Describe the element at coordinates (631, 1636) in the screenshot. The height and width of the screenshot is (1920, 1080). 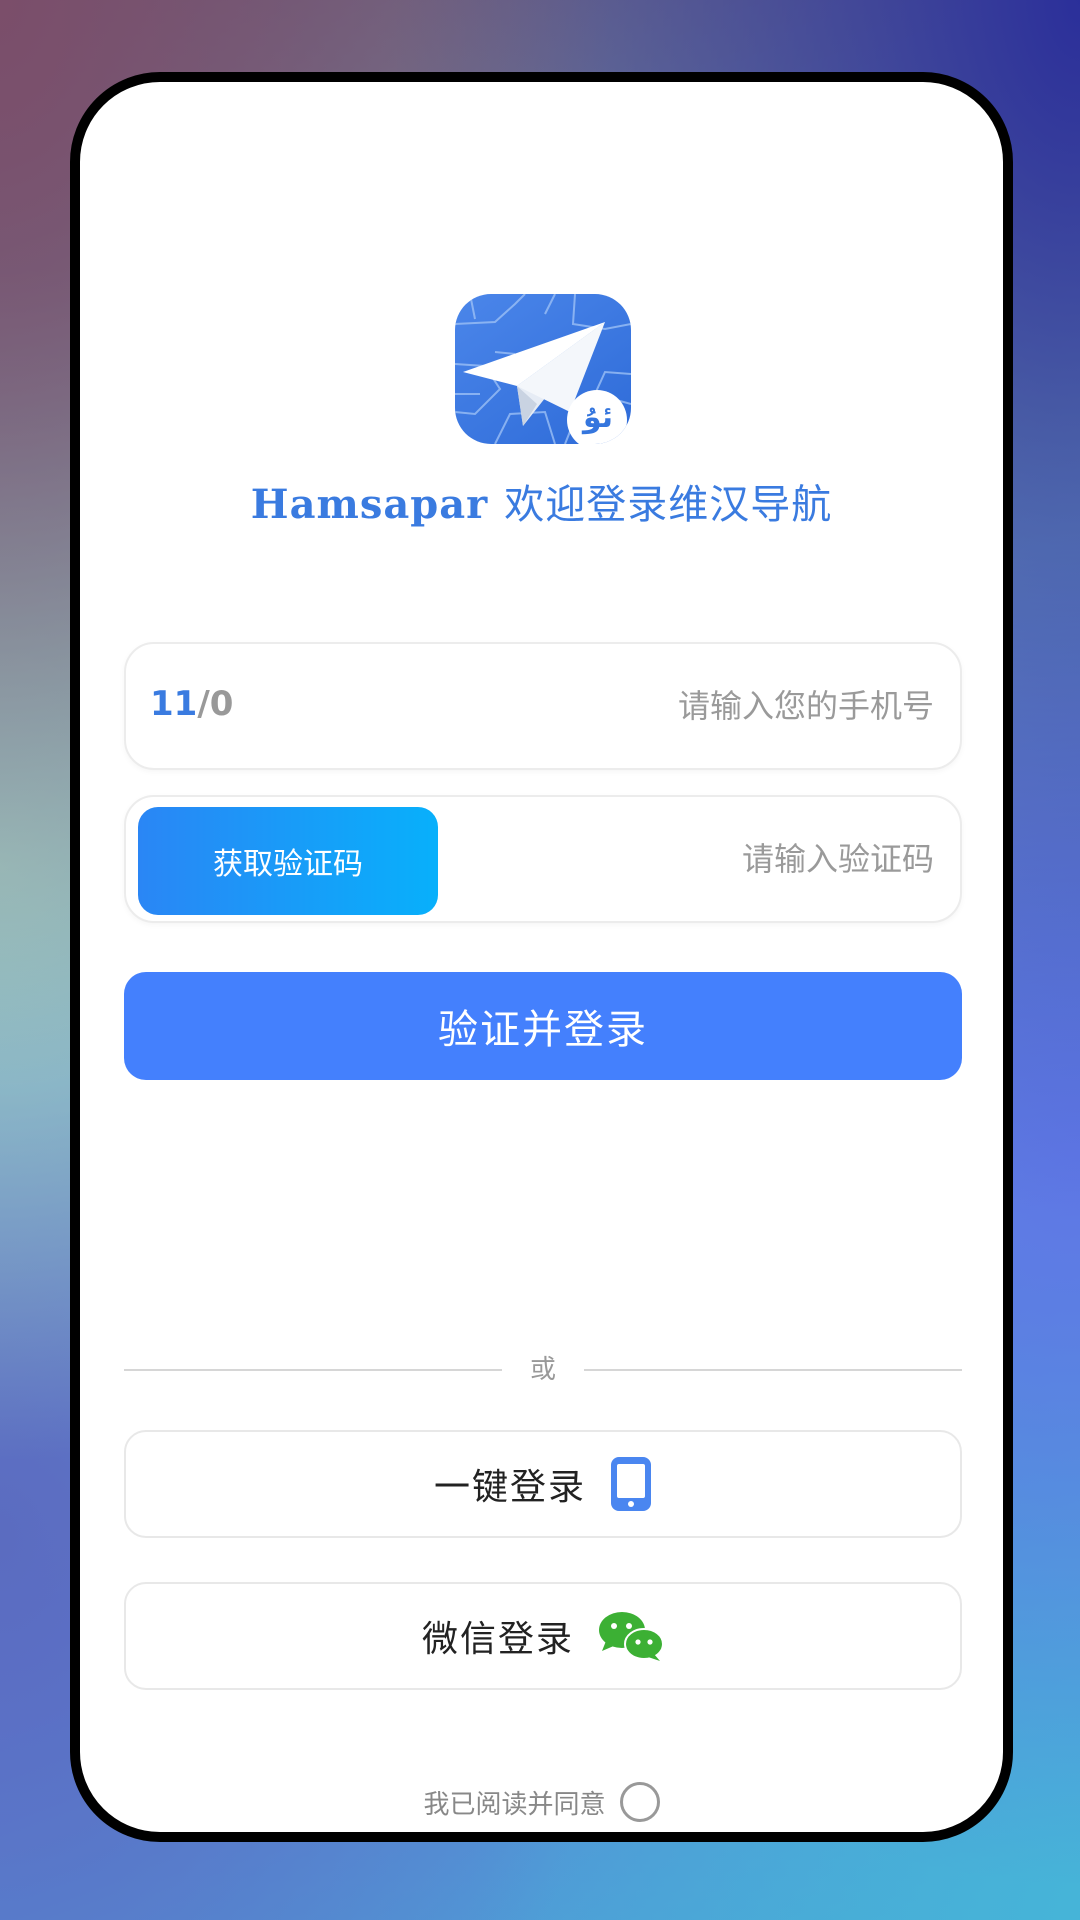
I see `wechat-icon` at that location.